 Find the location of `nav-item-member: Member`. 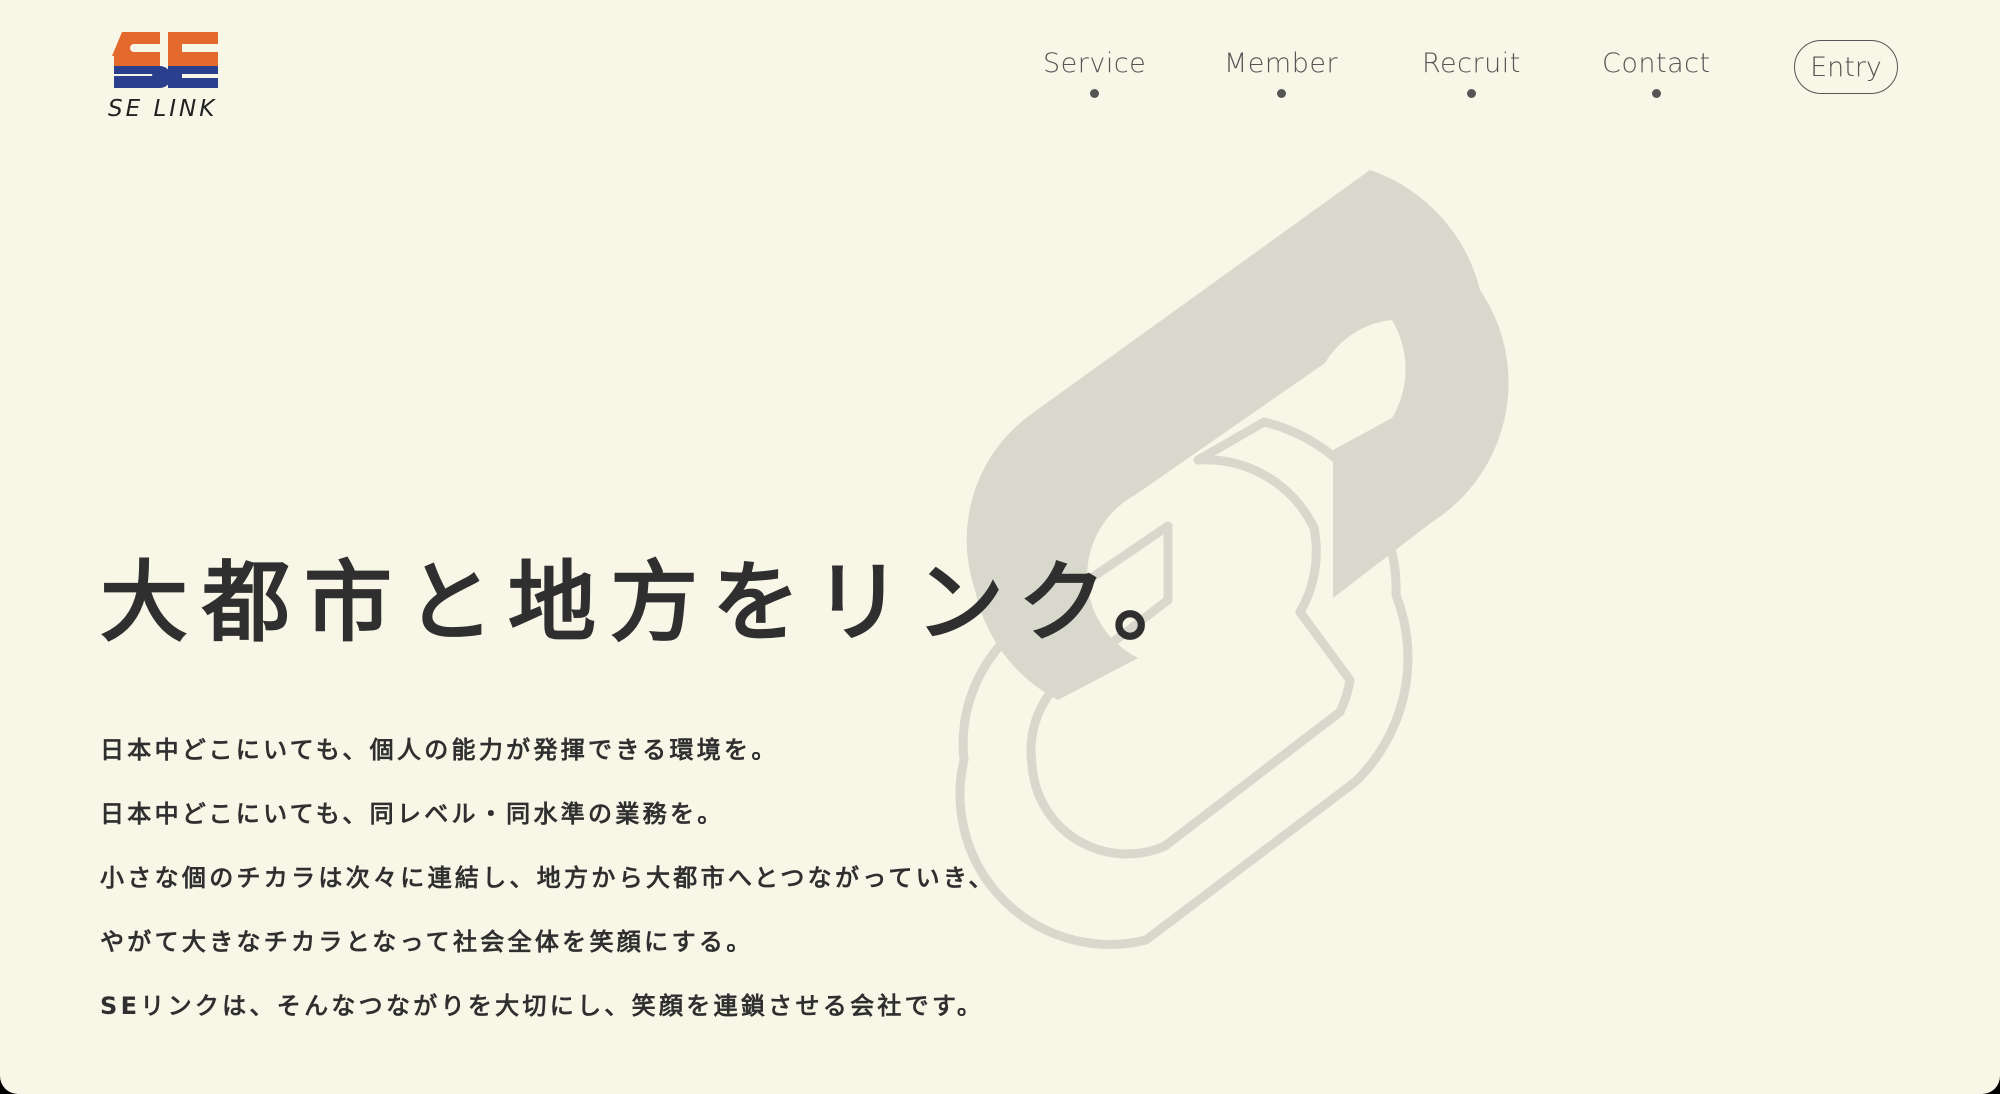

nav-item-member: Member is located at coordinates (1281, 73).